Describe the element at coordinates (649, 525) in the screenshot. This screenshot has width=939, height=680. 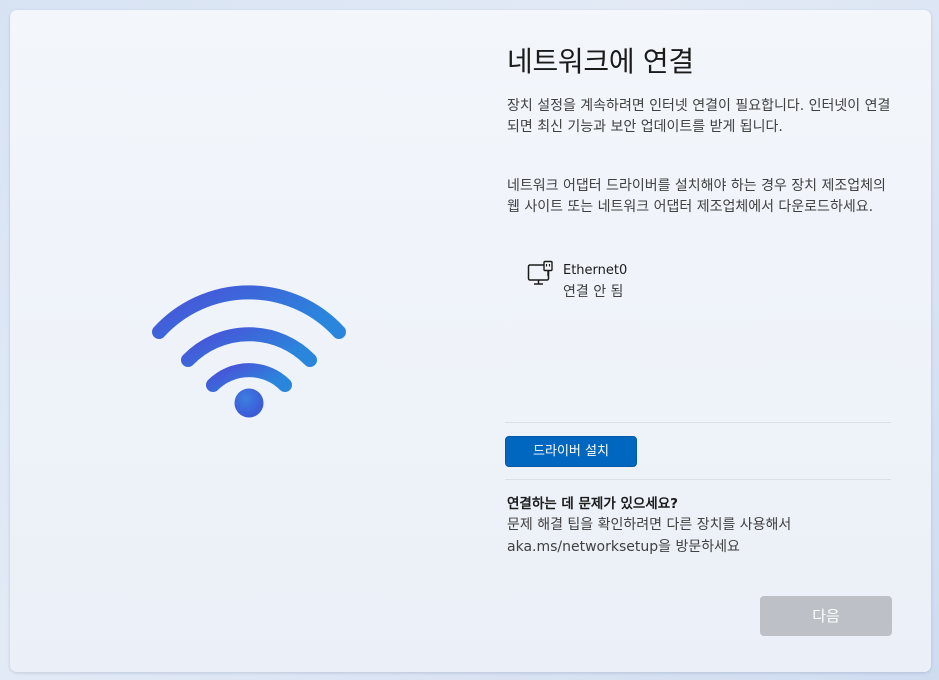
I see `help-text-line: 문제 해결 팁을 확인하려면 다른 장치를 사용해서` at that location.